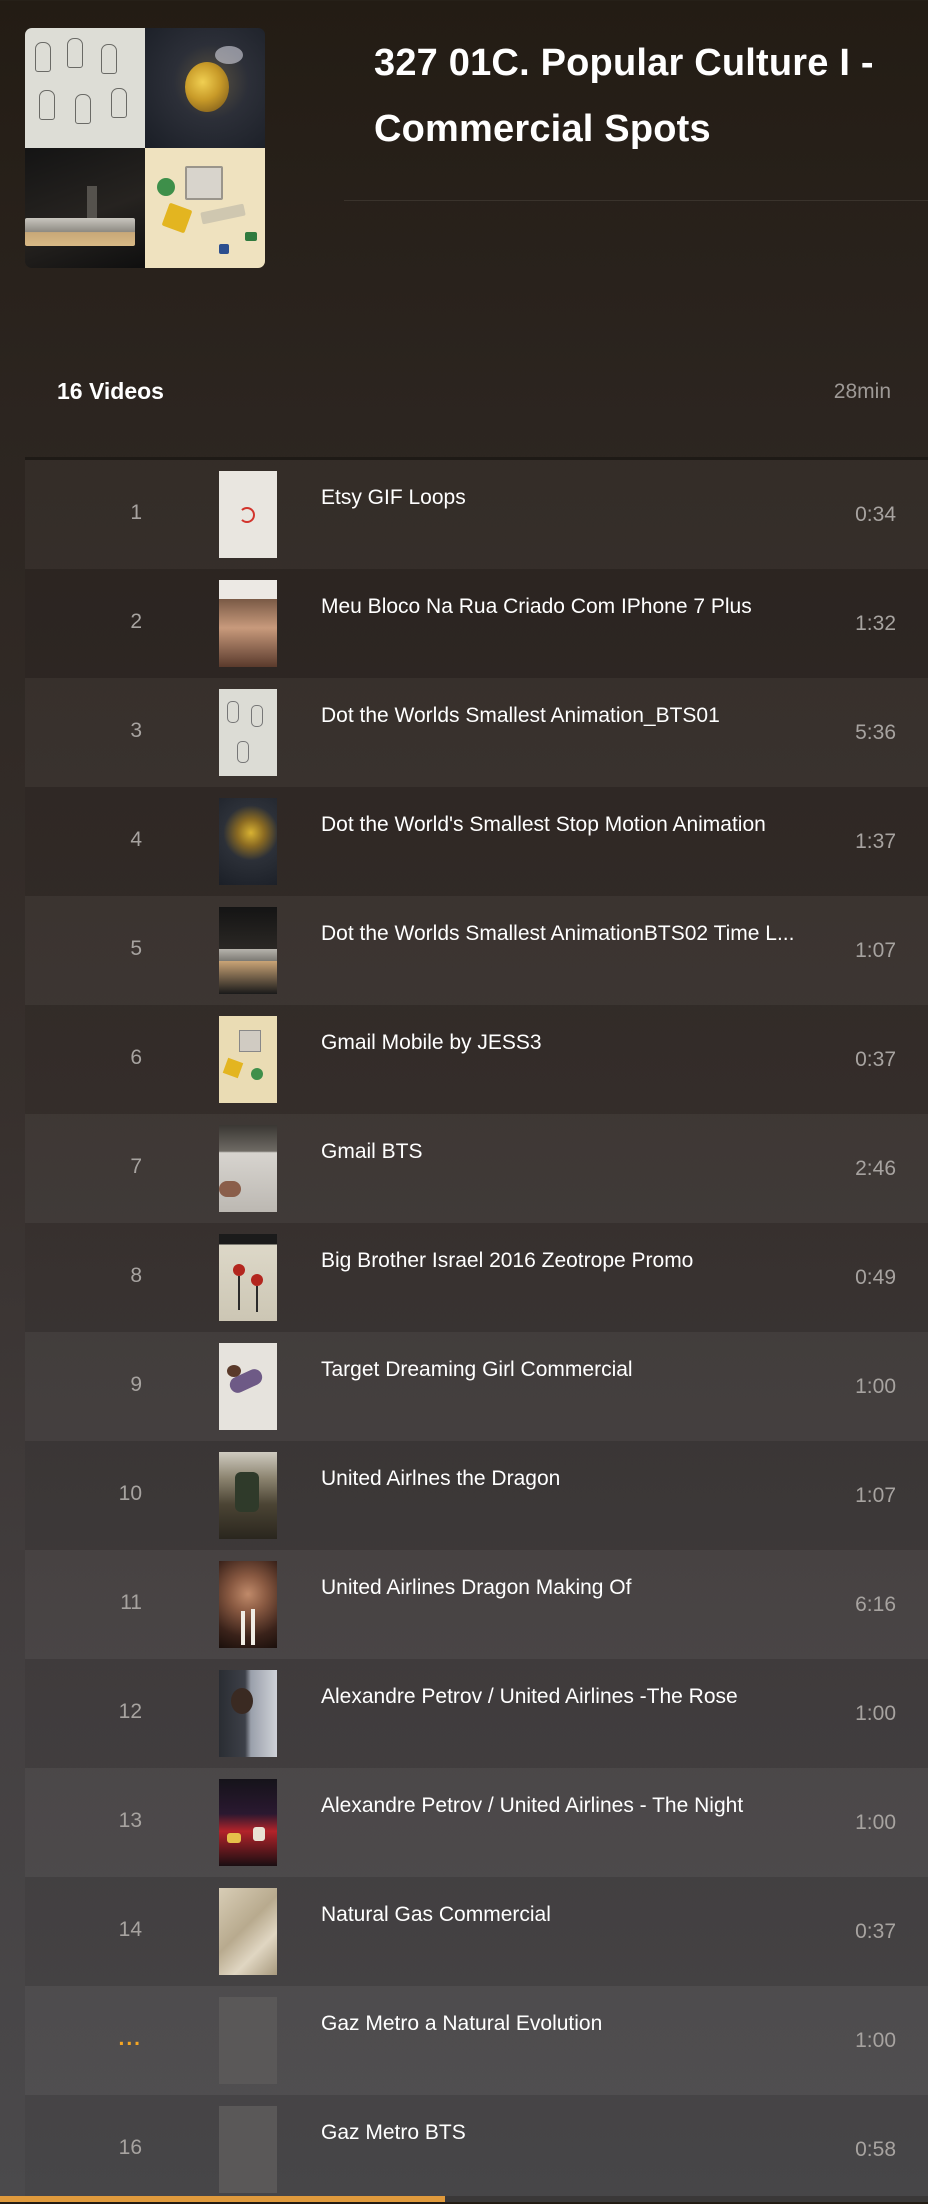  I want to click on video-title: Gmail BTS, so click(581, 1152).